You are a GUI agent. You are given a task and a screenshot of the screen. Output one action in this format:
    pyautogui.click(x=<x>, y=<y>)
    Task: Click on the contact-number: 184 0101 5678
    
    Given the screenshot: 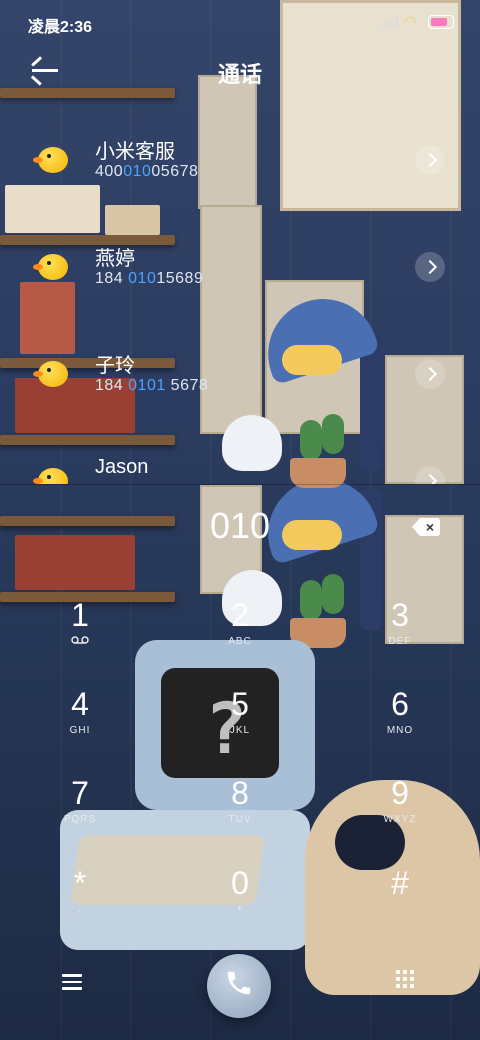 What is the action you would take?
    pyautogui.click(x=152, y=385)
    